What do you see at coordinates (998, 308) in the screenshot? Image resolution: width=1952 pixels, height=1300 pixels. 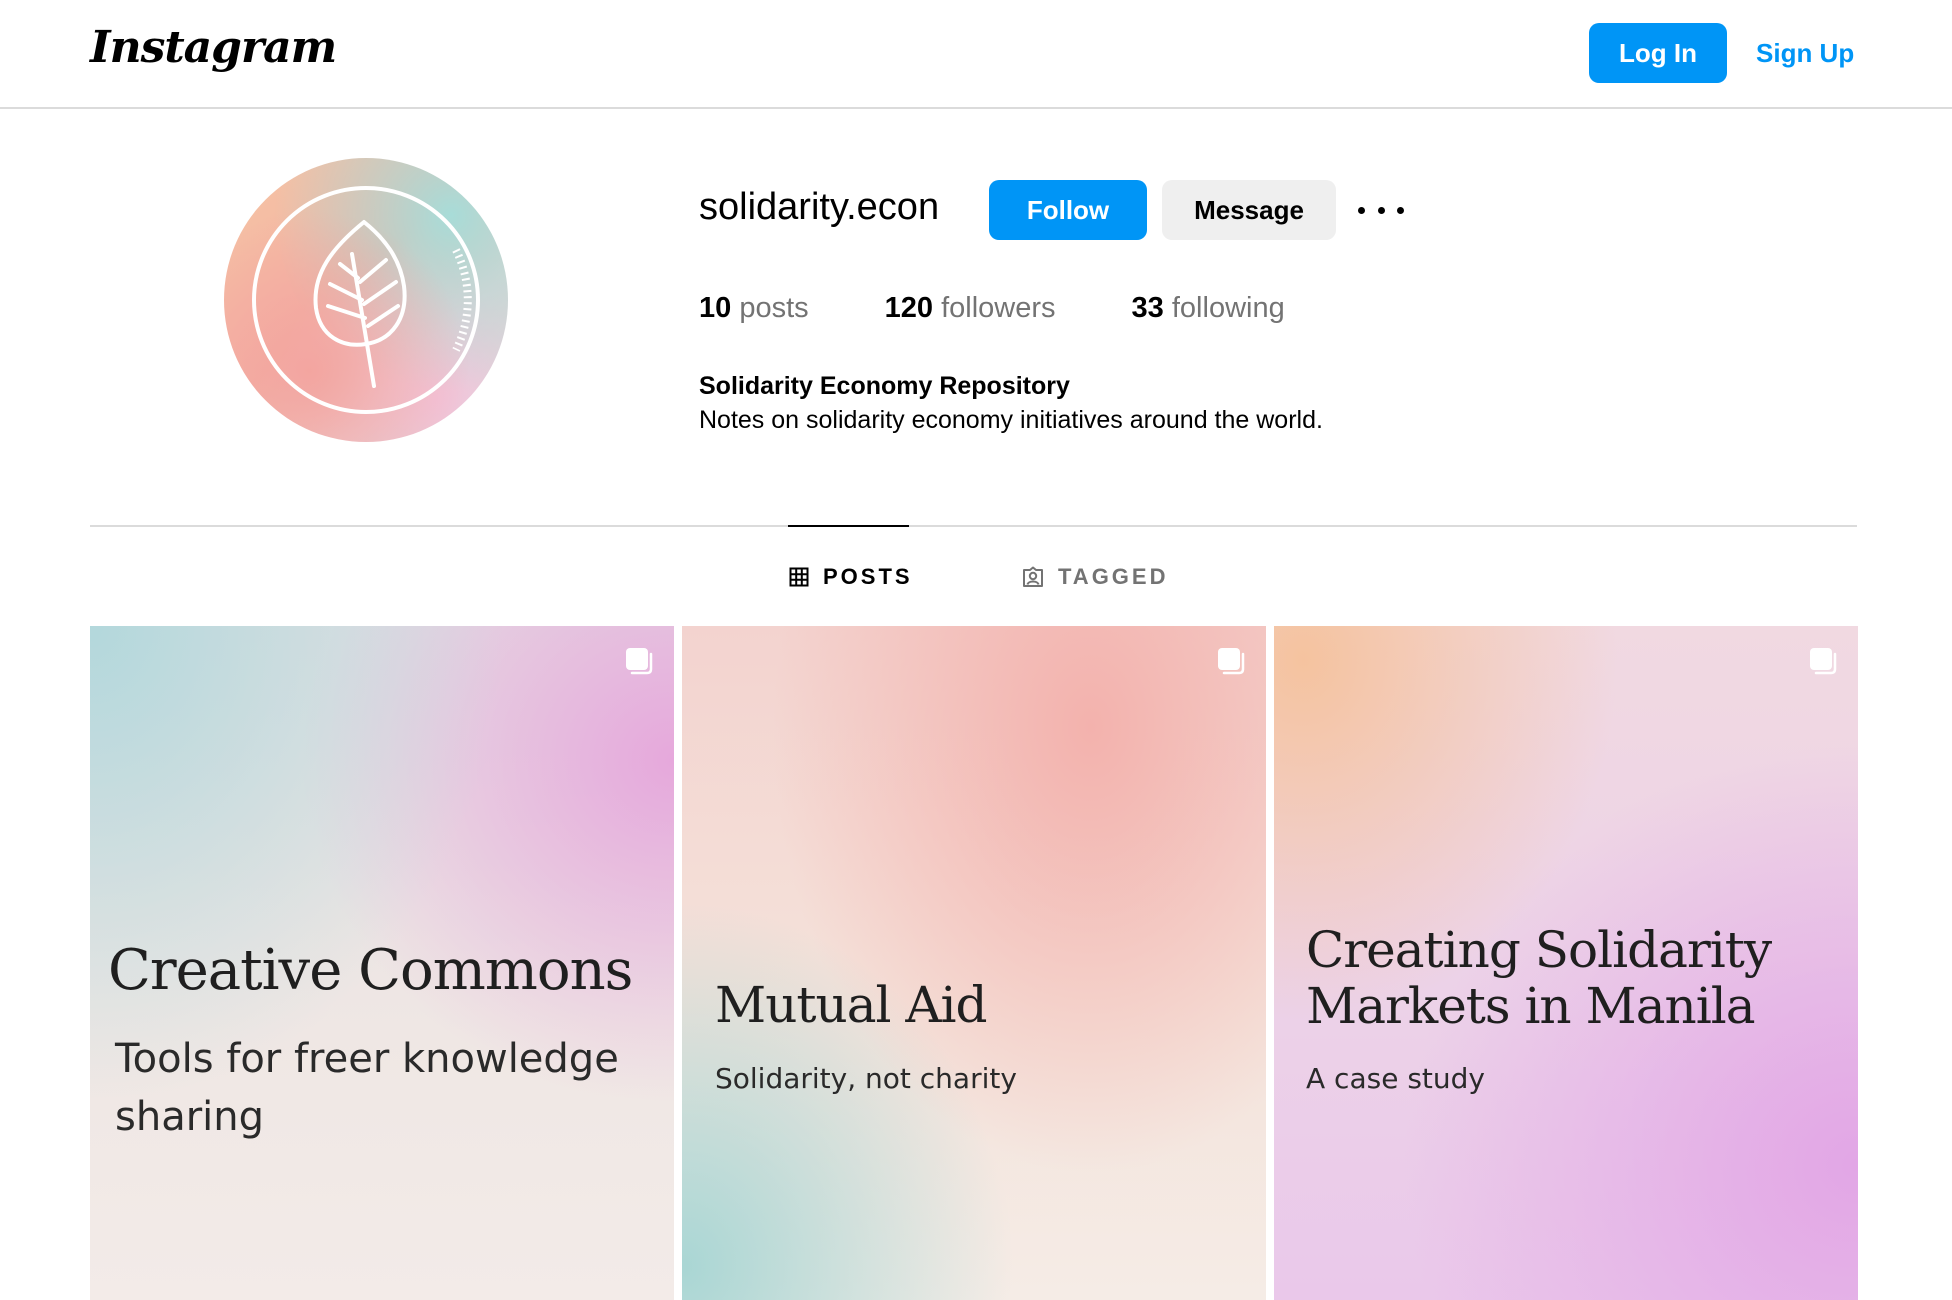 I see `stat-label: followers` at bounding box center [998, 308].